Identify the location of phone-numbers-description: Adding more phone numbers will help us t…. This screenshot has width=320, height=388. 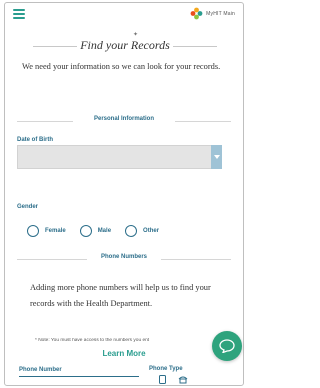
(120, 295).